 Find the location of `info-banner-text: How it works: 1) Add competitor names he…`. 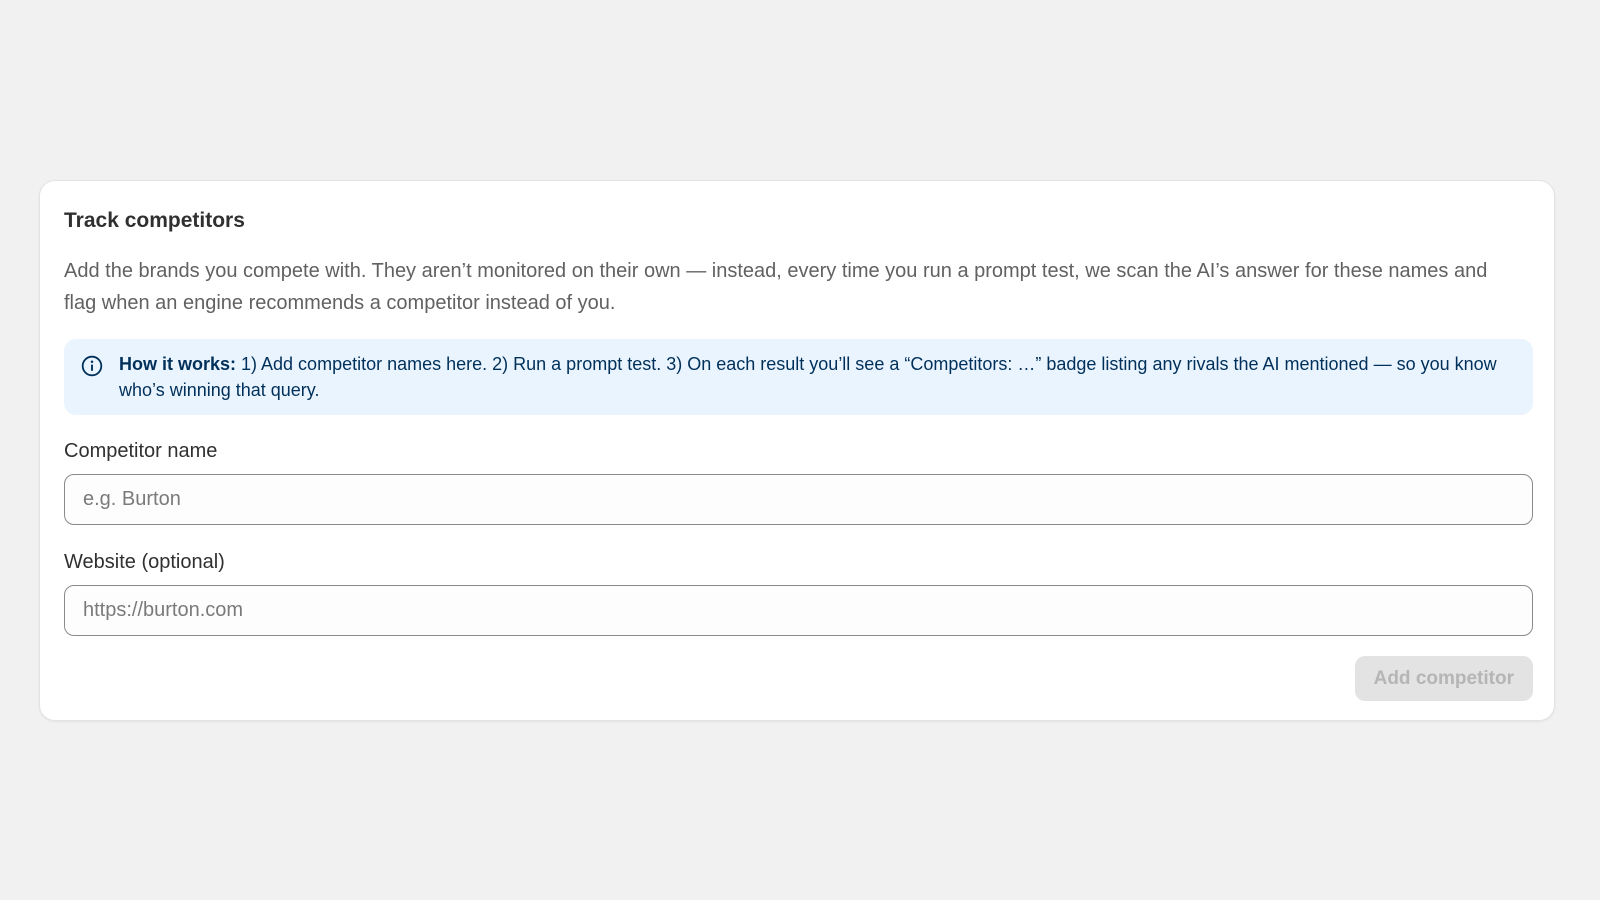

info-banner-text: How it works: 1) Add competitor names he… is located at coordinates (817, 377).